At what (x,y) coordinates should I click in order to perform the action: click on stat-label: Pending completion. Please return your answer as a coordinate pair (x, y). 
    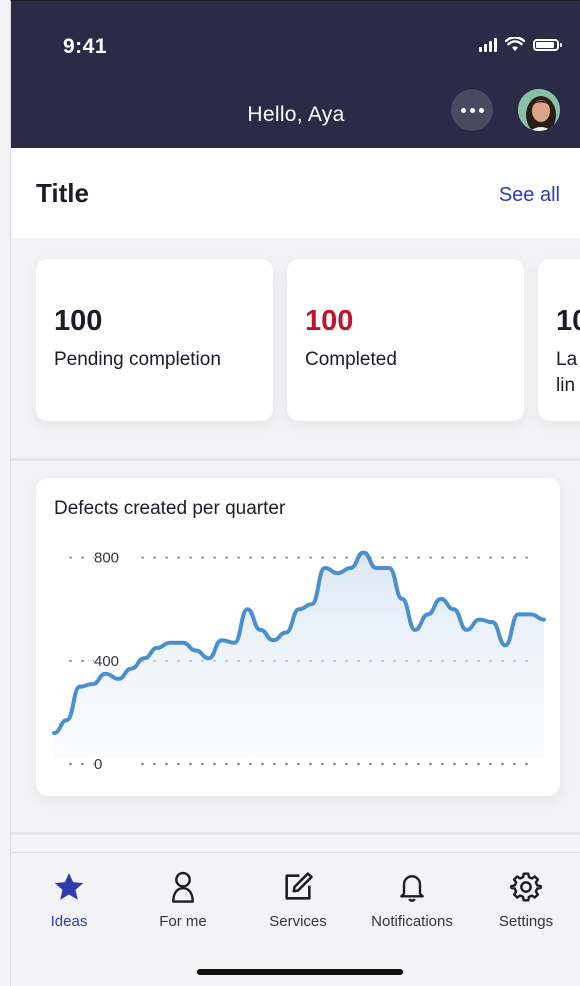
    Looking at the image, I should click on (137, 359).